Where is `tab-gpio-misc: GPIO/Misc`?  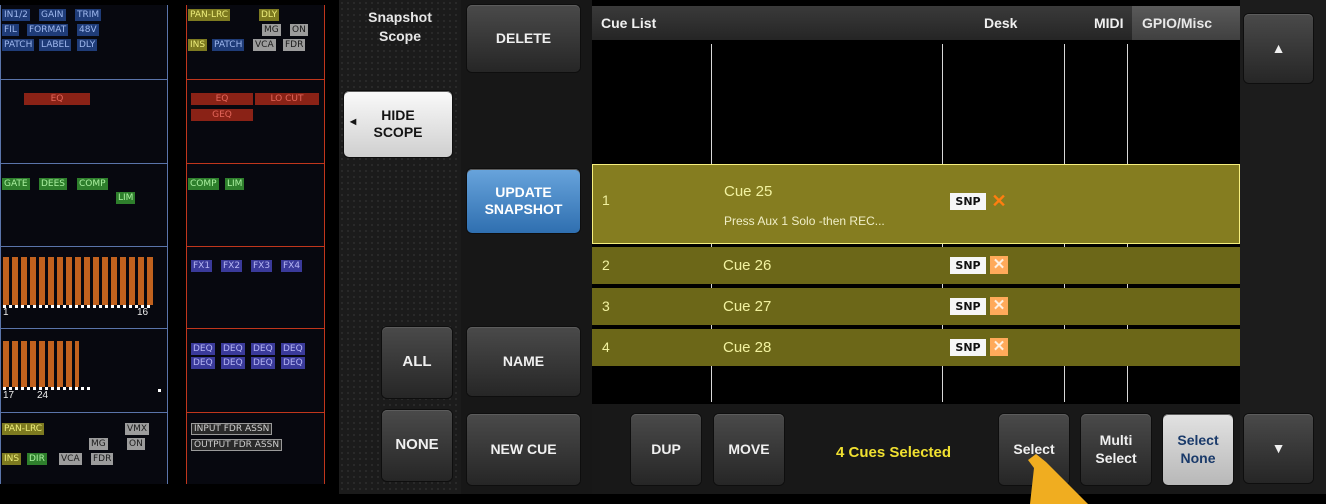
tab-gpio-misc: GPIO/Misc is located at coordinates (1186, 23).